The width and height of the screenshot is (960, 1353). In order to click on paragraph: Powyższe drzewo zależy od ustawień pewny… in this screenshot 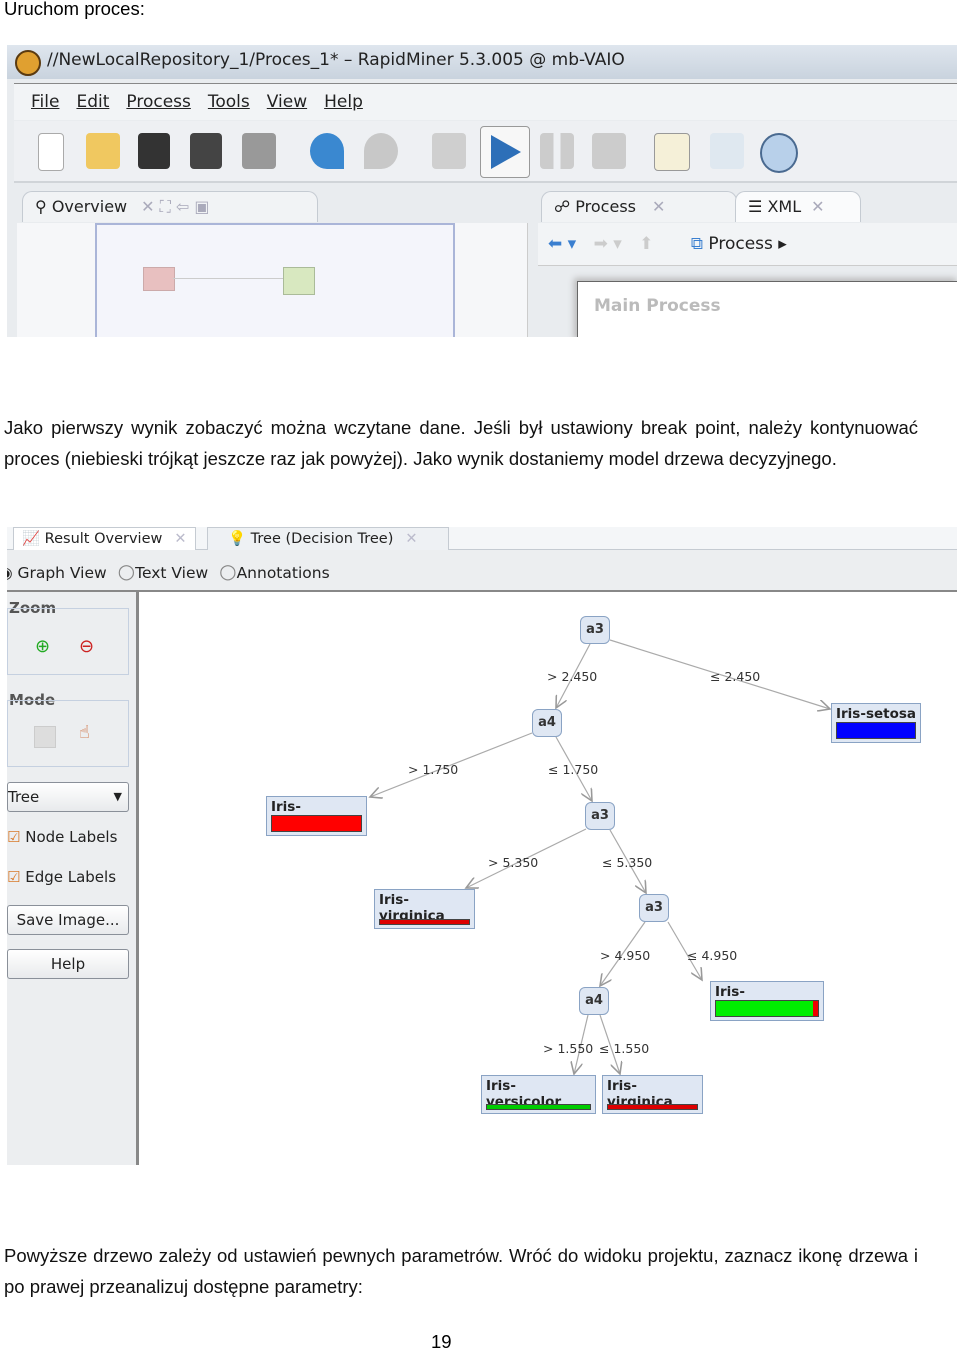, I will do `click(461, 1271)`.